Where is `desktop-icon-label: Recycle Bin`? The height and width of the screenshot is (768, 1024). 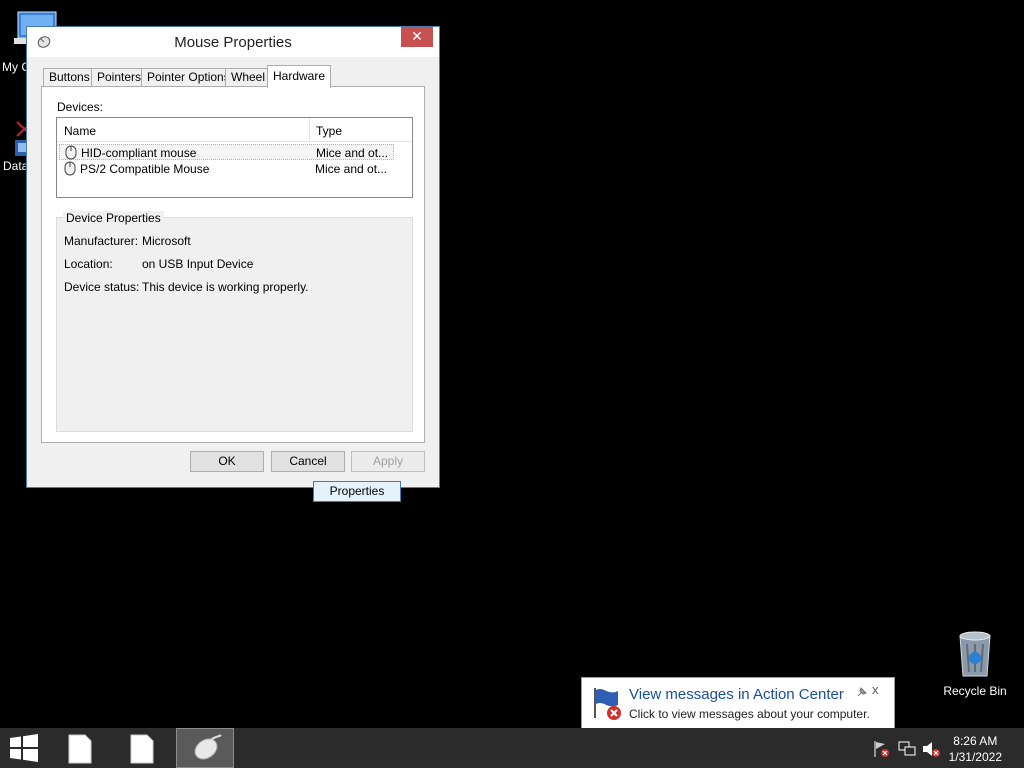 desktop-icon-label: Recycle Bin is located at coordinates (975, 691).